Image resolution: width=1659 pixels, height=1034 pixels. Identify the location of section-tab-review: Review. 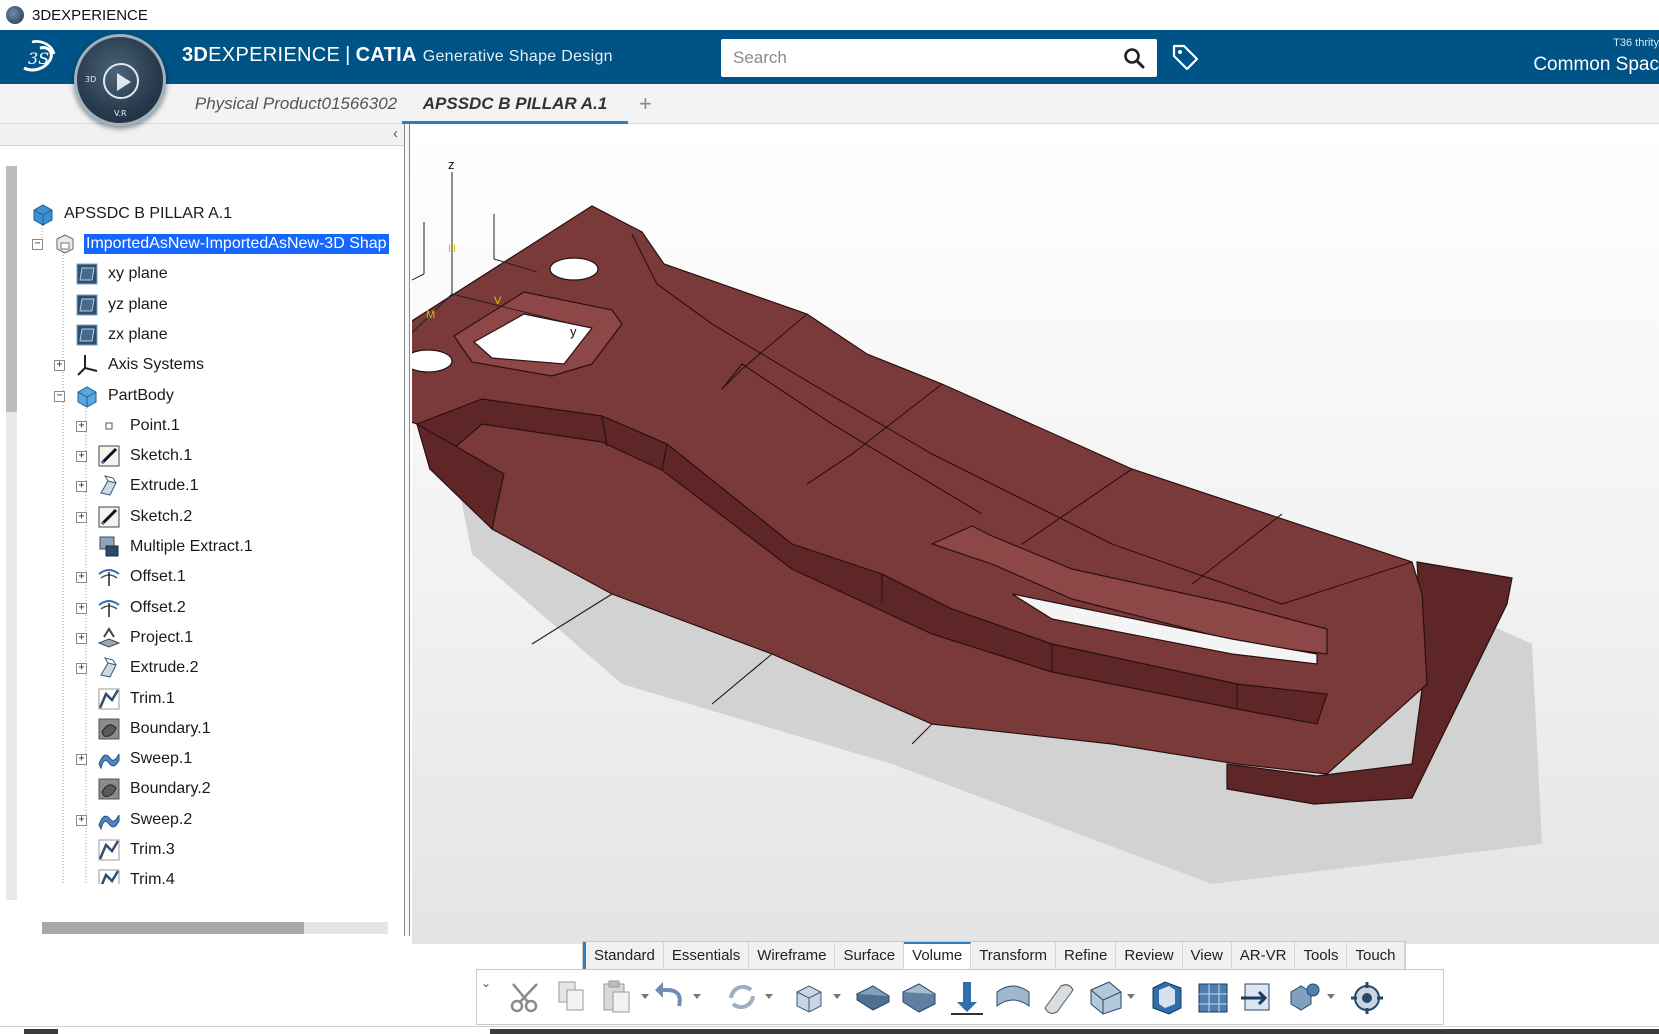
(1149, 955).